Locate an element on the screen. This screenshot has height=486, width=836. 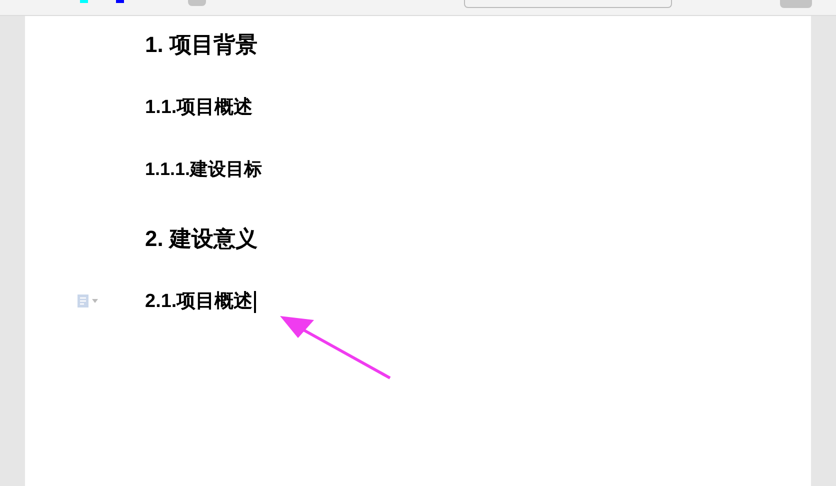
text-cursor is located at coordinates (255, 302).